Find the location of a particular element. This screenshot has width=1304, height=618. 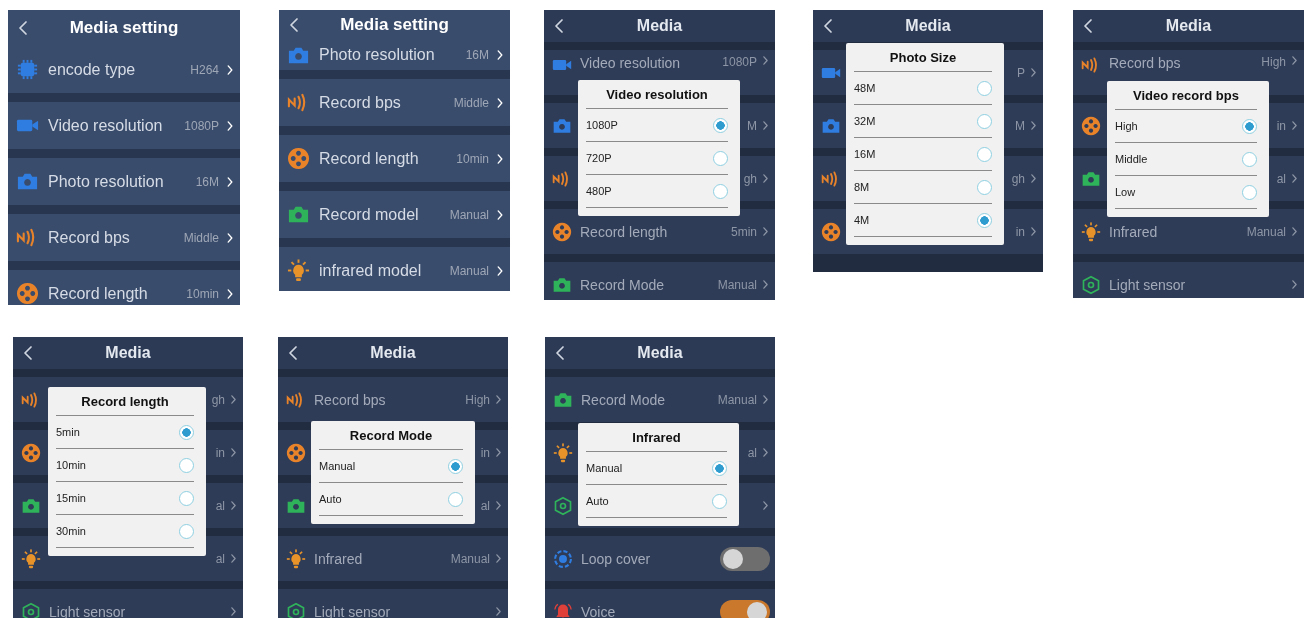

row-label: Light sensor is located at coordinates (1148, 284).